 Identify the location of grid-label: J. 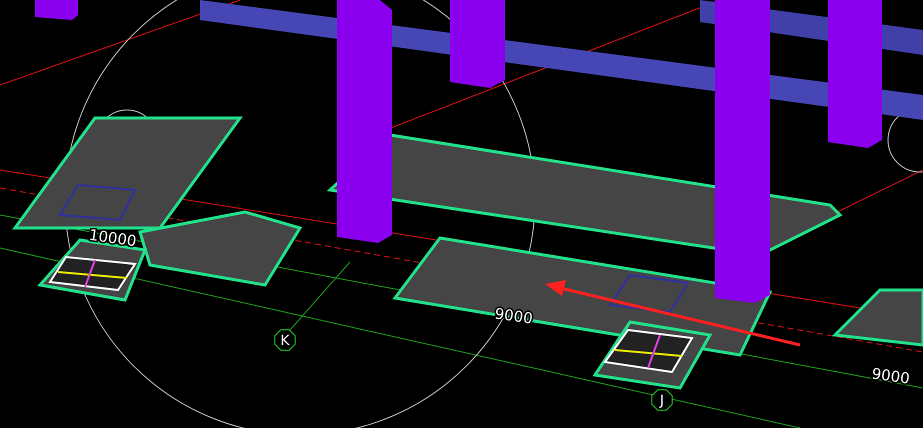
(662, 401).